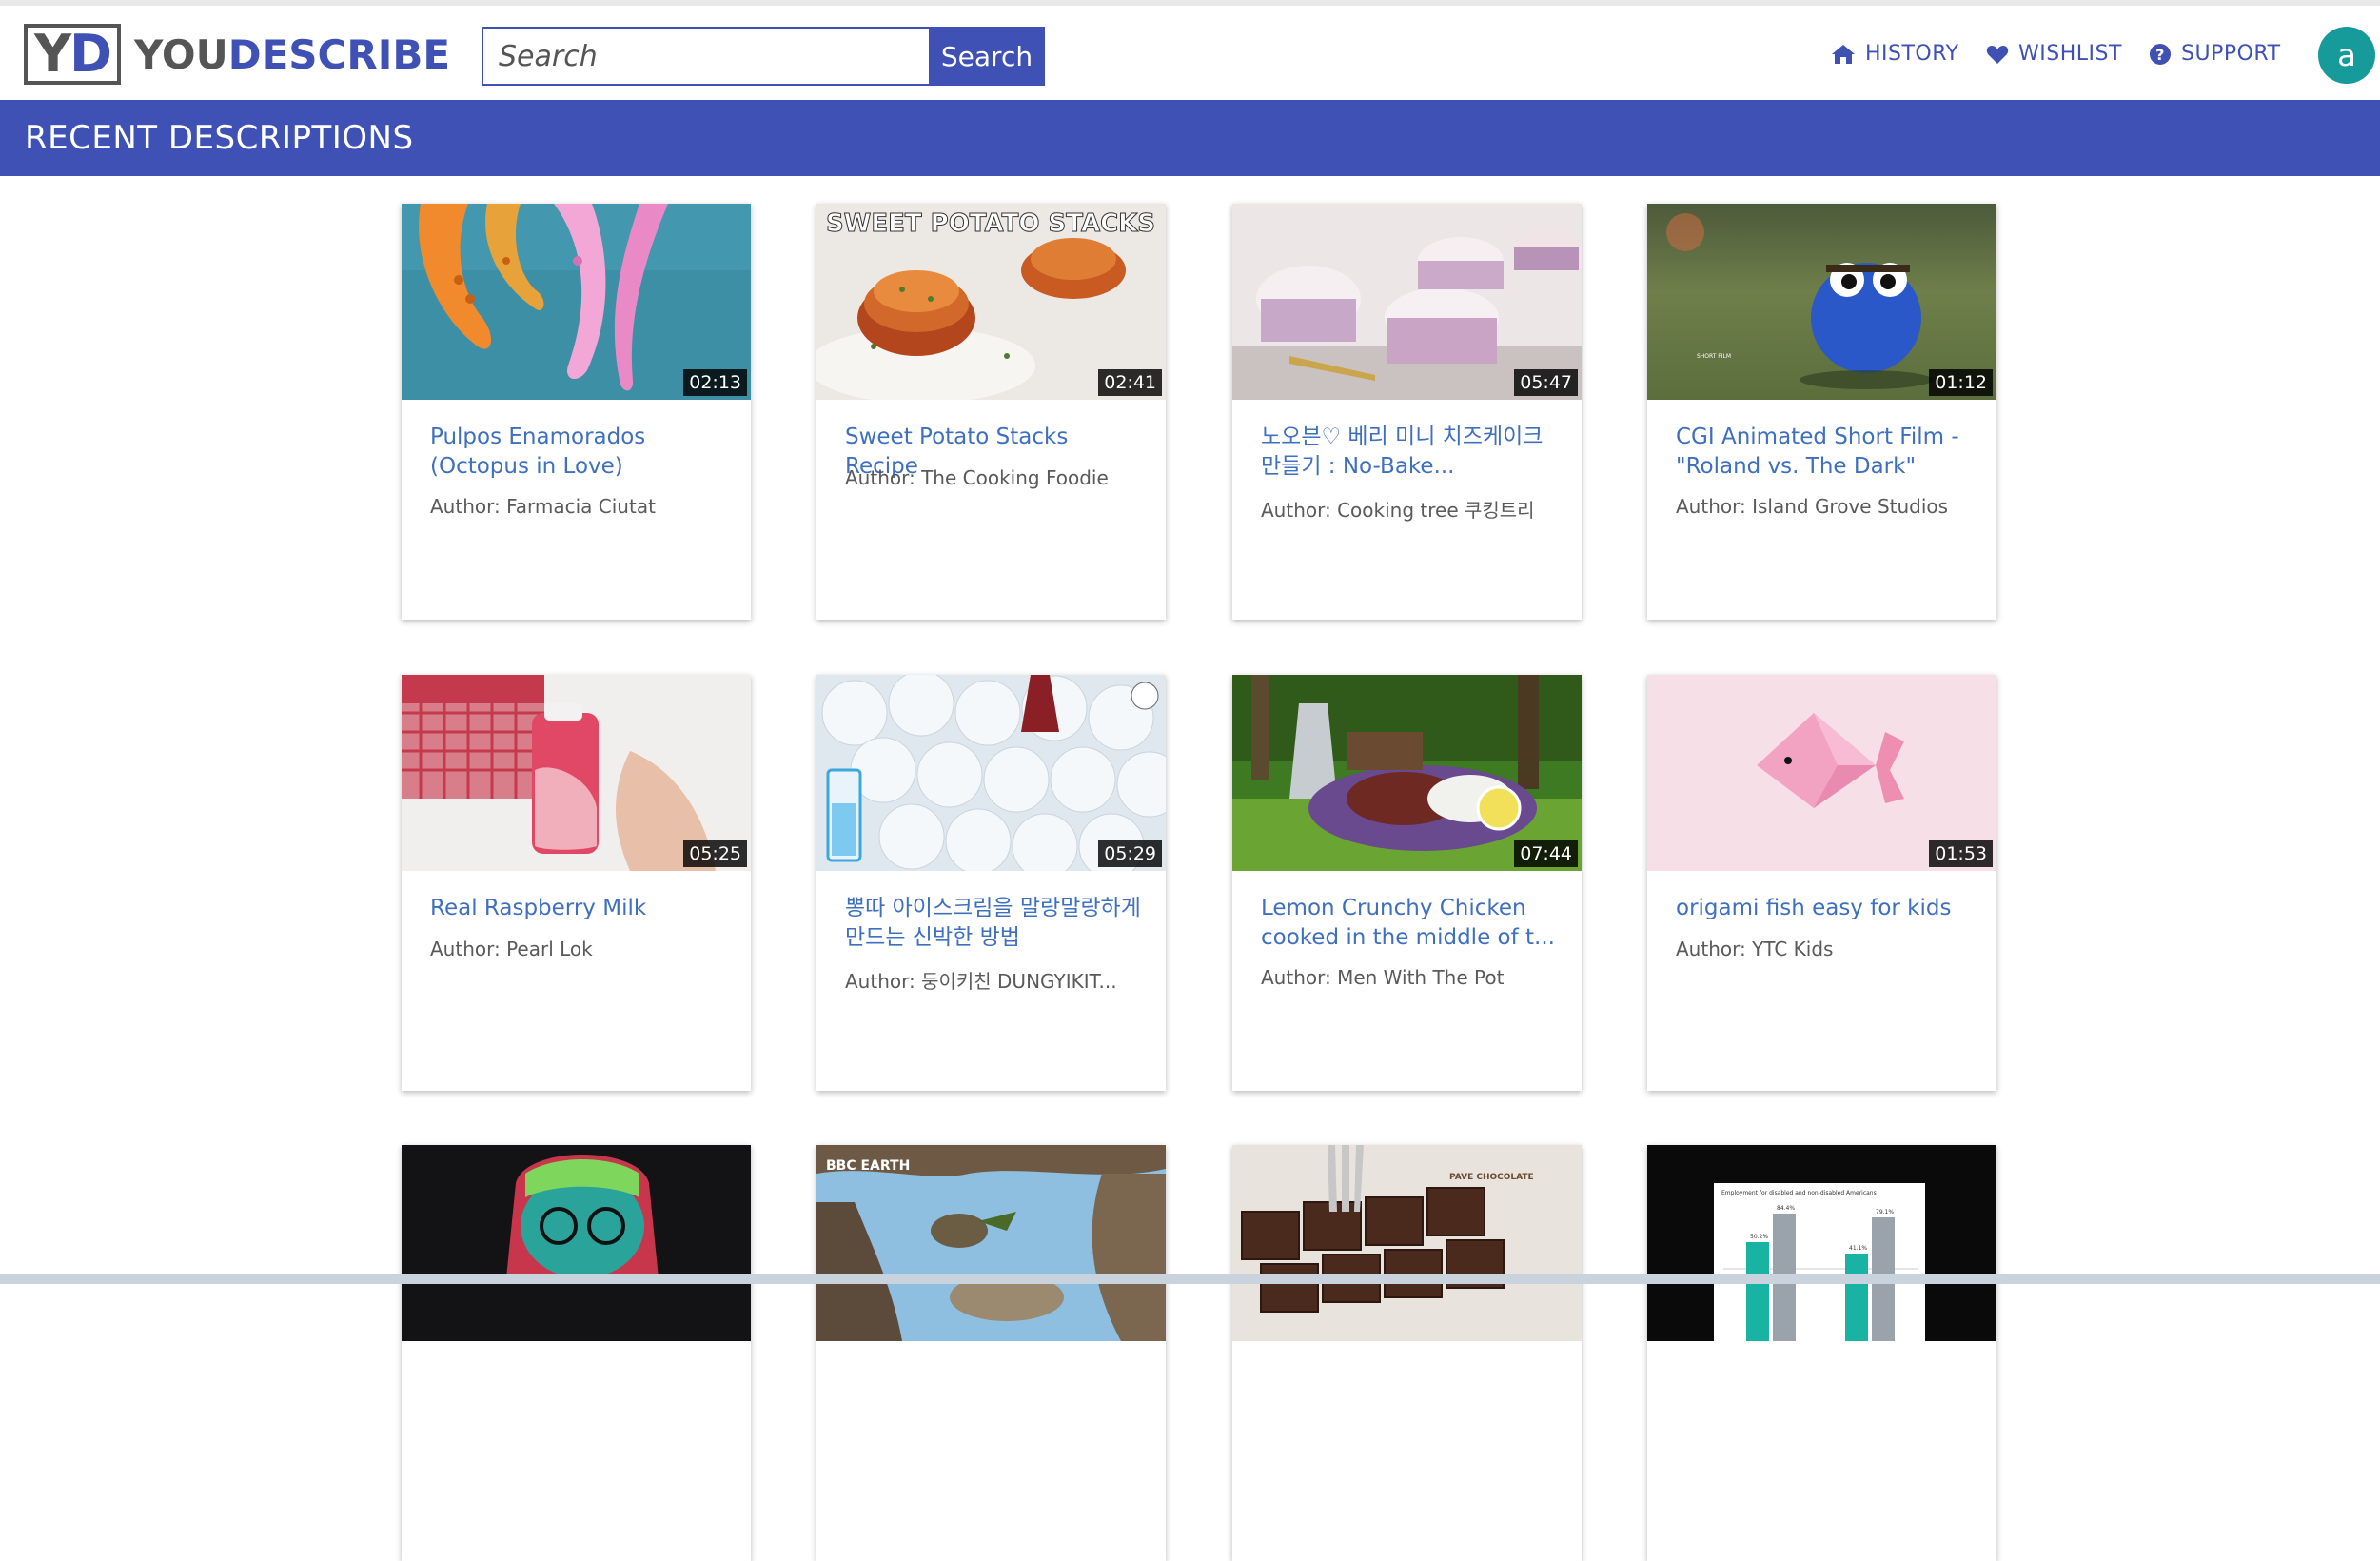  Describe the element at coordinates (2346, 55) in the screenshot. I see `user-avatar: a` at that location.